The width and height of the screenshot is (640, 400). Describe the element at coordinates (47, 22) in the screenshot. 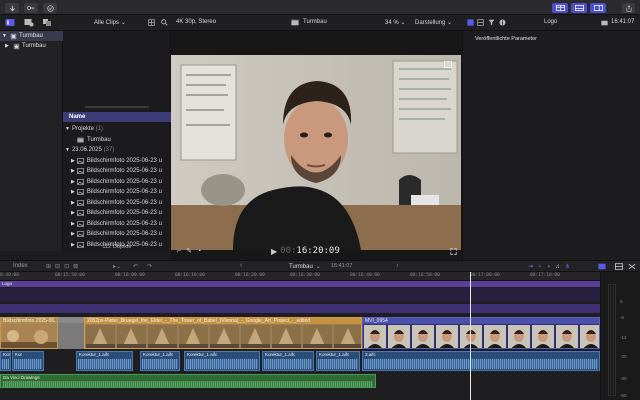

I see `titles-generators-icon` at that location.